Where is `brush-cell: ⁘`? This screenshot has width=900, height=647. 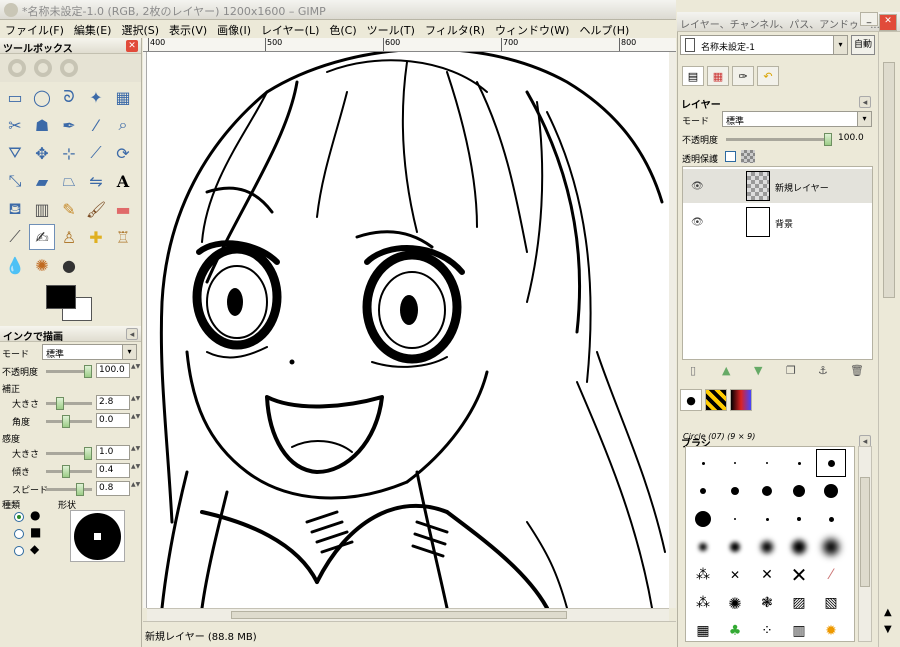 brush-cell: ⁘ is located at coordinates (767, 629).